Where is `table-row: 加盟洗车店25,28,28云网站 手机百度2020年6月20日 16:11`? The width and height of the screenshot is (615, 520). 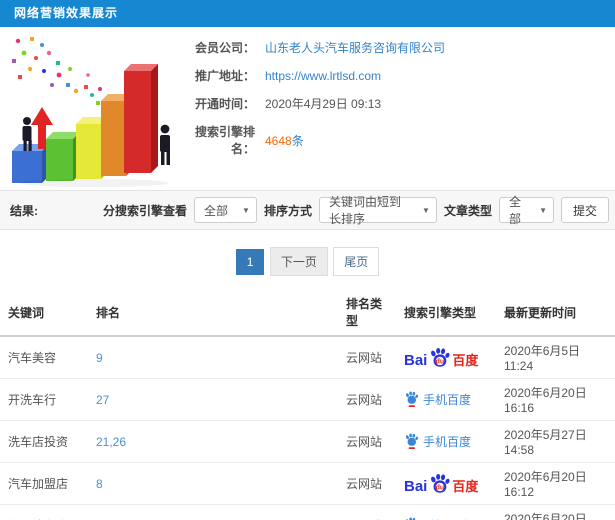 table-row: 加盟洗车店25,28,28云网站 手机百度2020年6月20日 16:11 is located at coordinates (307, 512).